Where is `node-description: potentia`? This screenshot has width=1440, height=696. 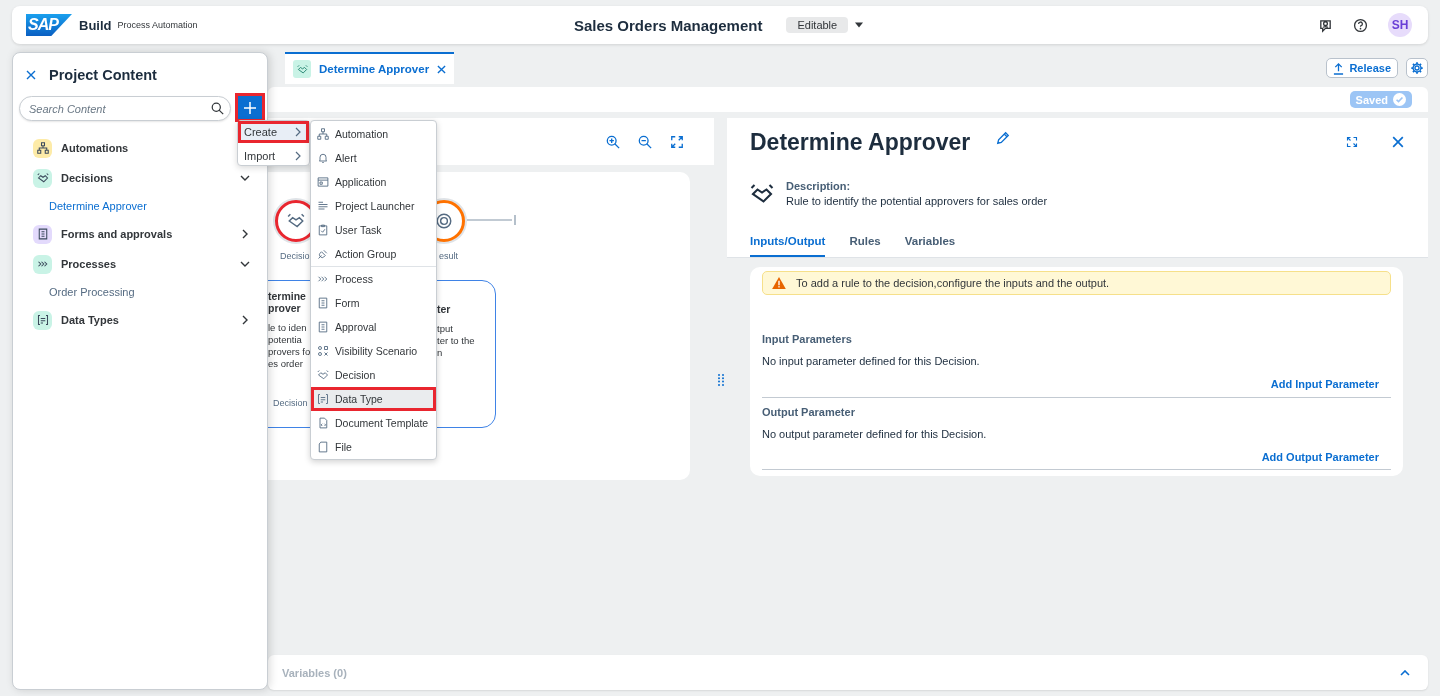 node-description: potentia is located at coordinates (285, 340).